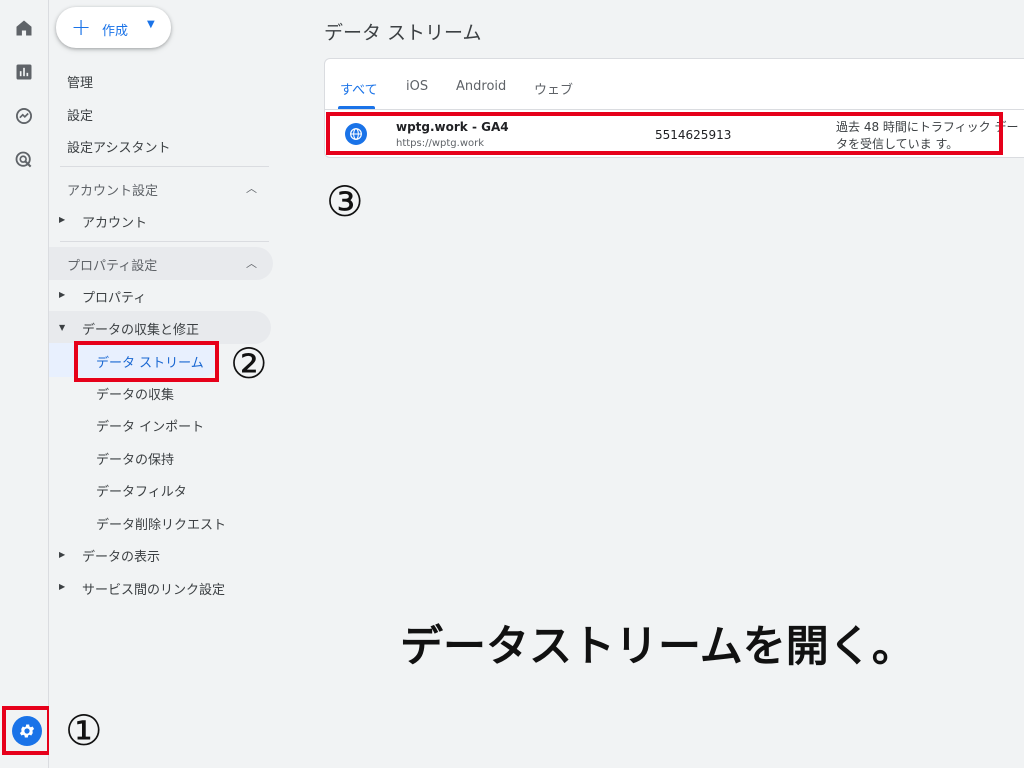  Describe the element at coordinates (345, 201) in the screenshot. I see `annotation-number-3: ③` at that location.